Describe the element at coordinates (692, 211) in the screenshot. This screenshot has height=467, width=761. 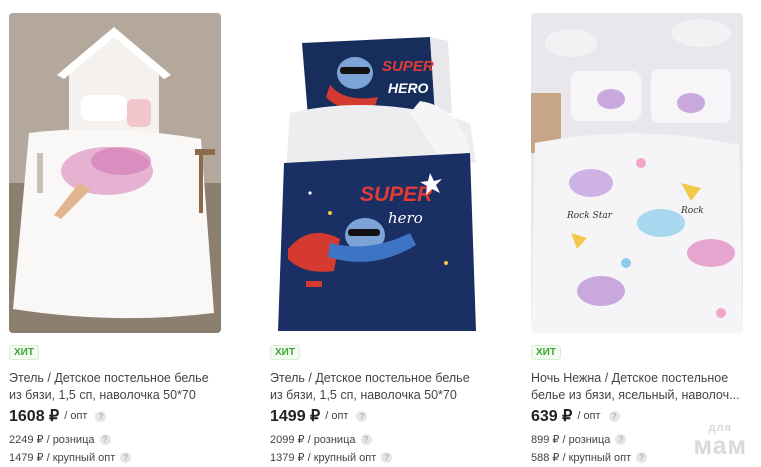
I see `print-text: Rock` at that location.